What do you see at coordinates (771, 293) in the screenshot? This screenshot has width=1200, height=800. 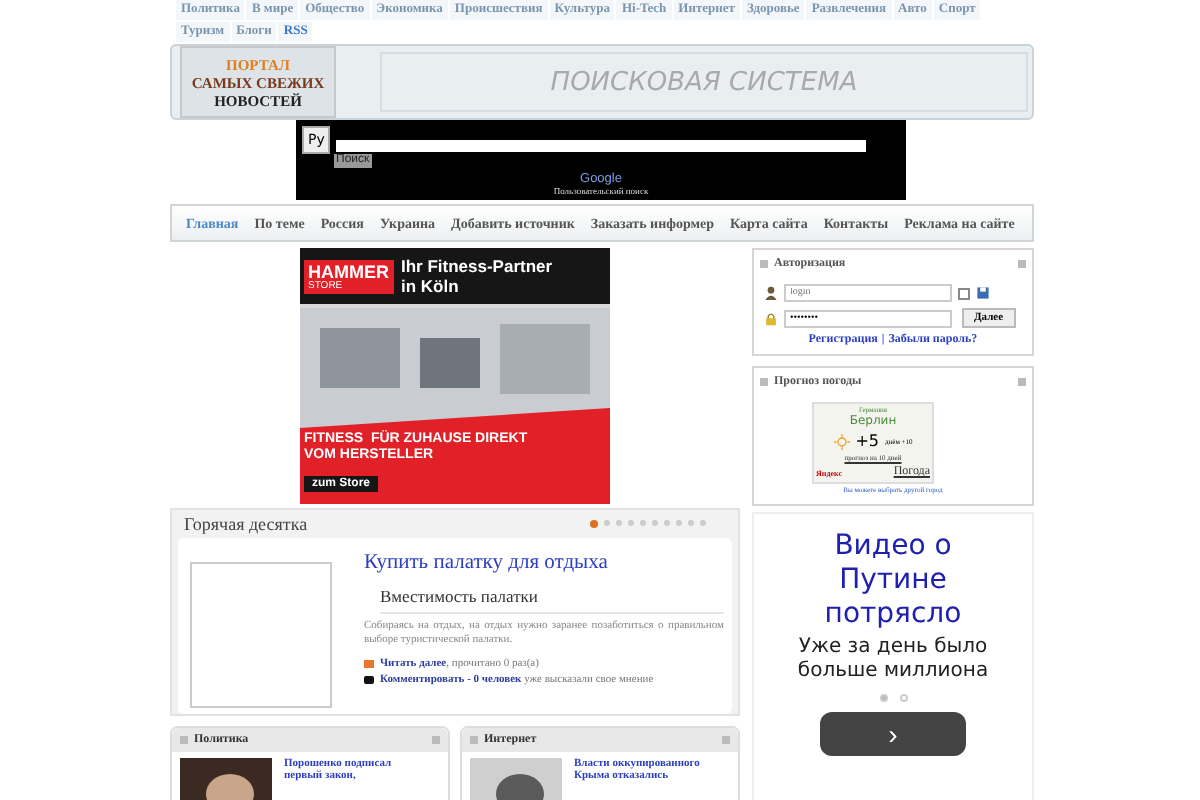 I see `user-icon` at bounding box center [771, 293].